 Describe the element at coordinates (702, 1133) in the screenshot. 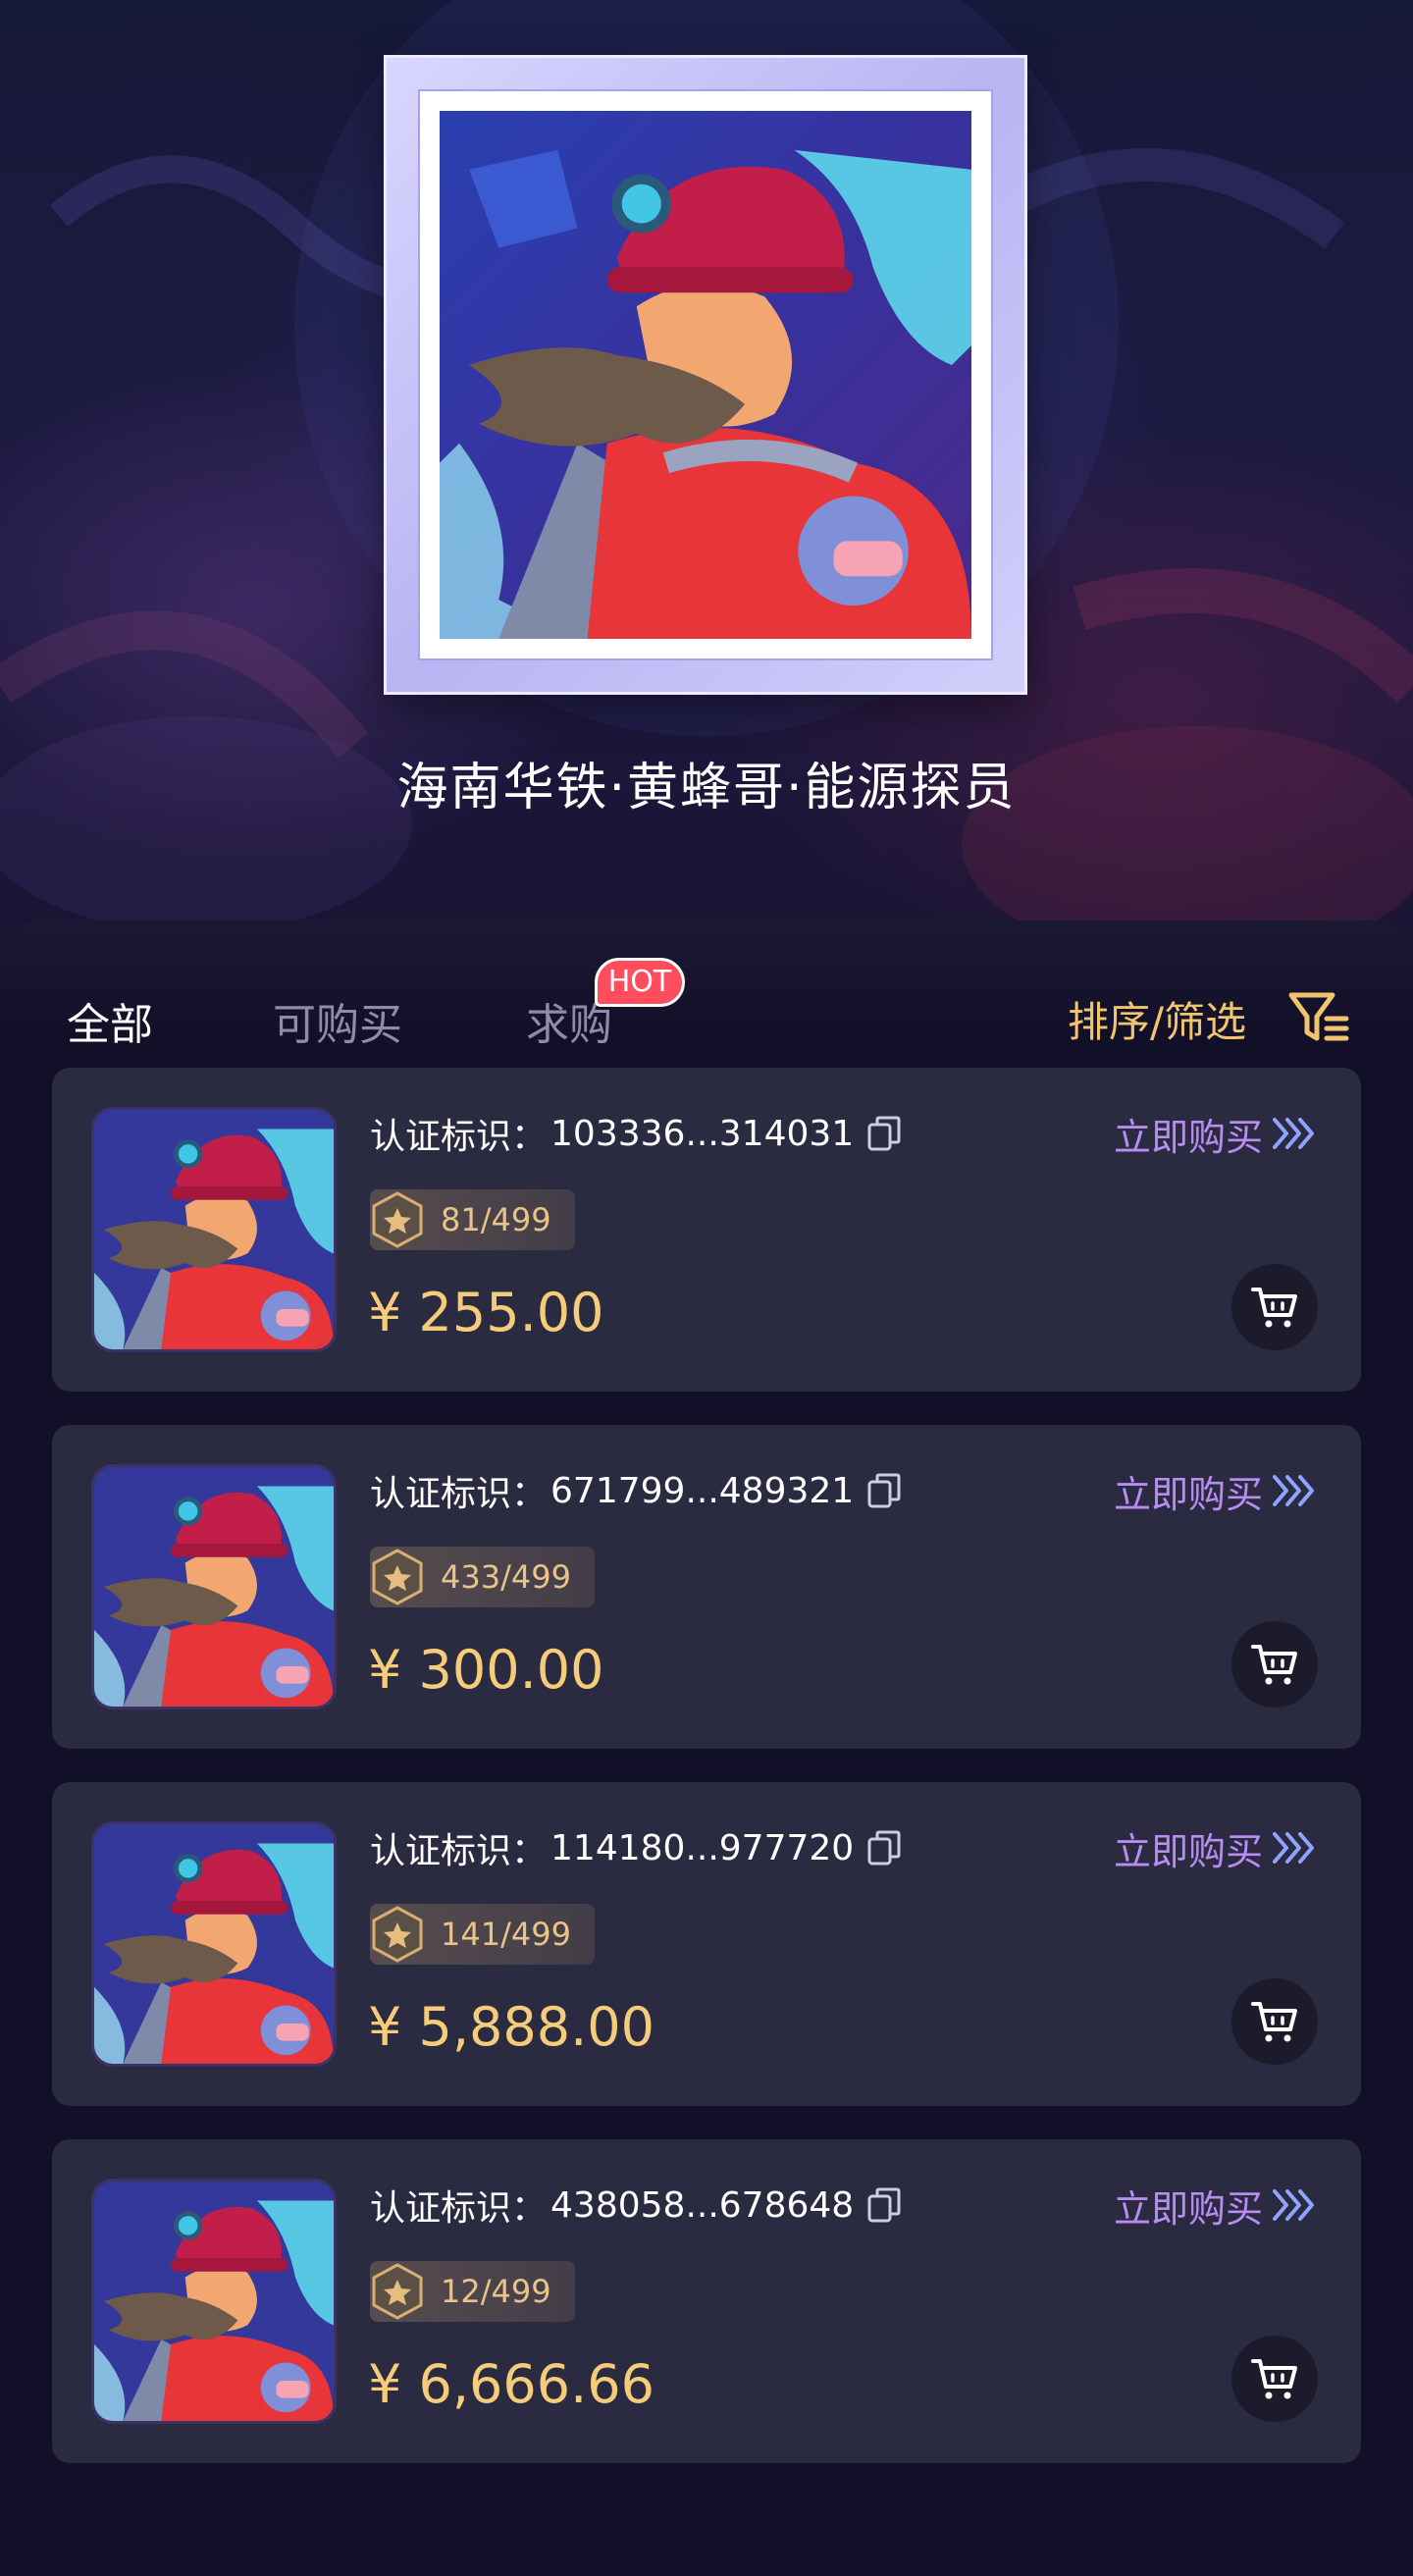

I see `certificate-id: 103336...314031` at that location.